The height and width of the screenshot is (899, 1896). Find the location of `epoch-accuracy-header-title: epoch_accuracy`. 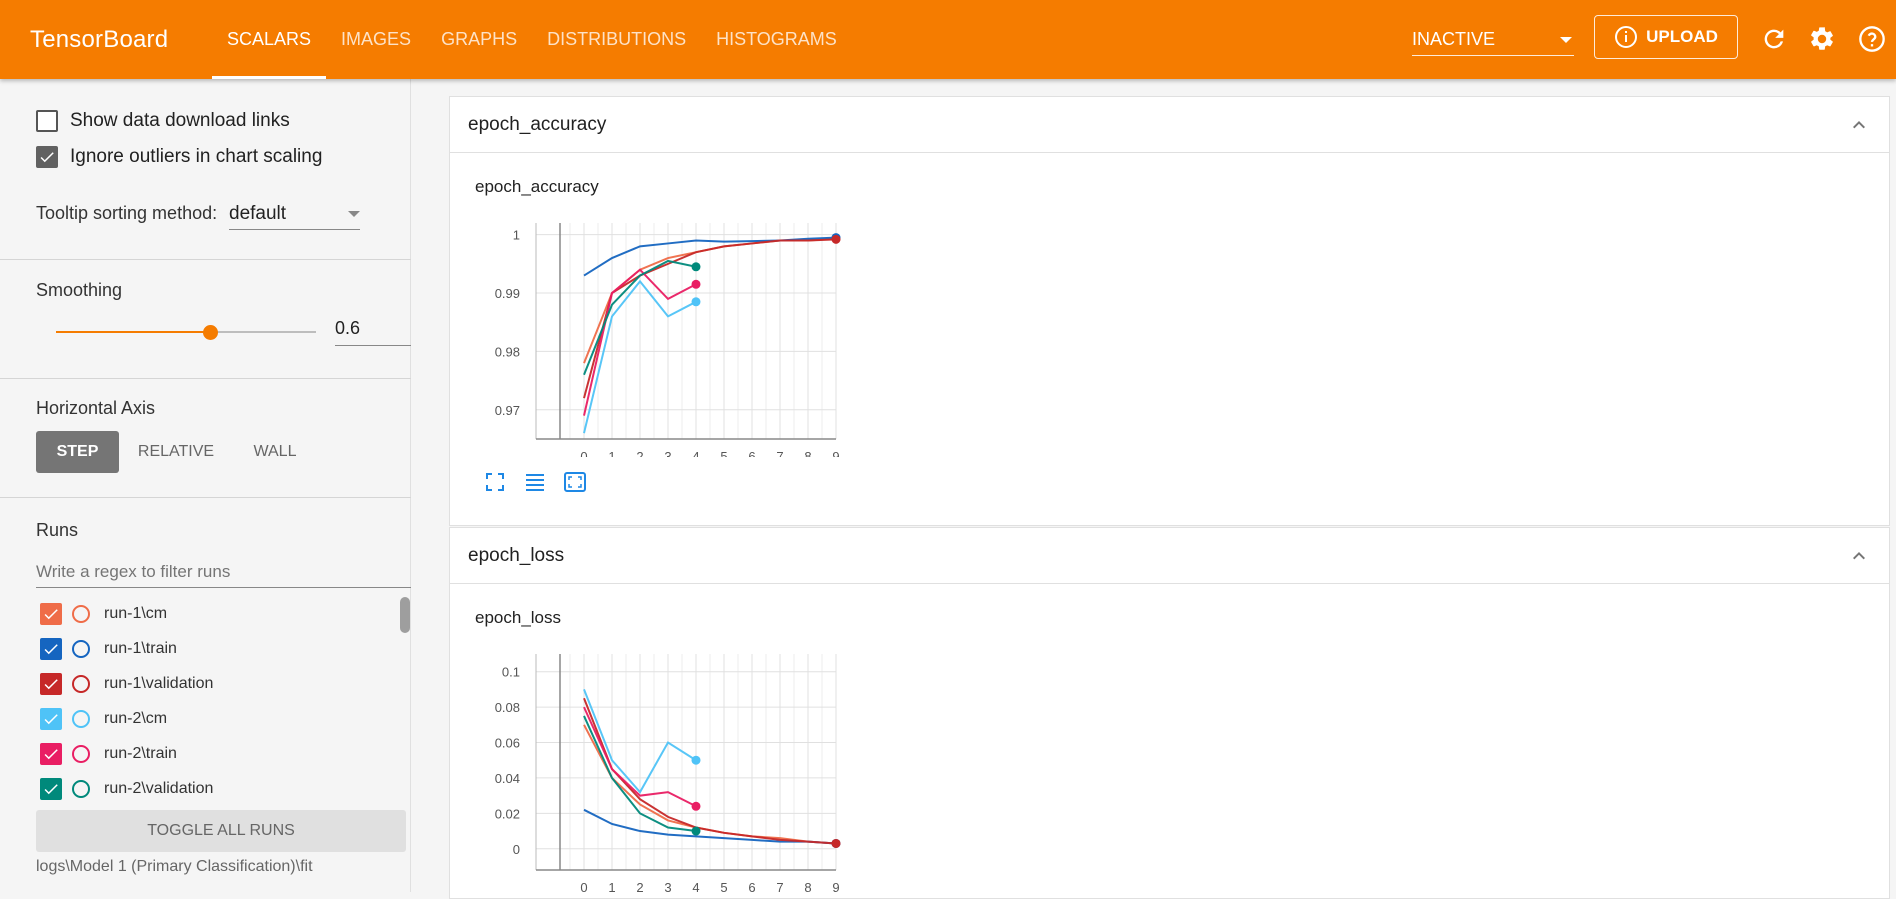

epoch-accuracy-header-title: epoch_accuracy is located at coordinates (537, 124).